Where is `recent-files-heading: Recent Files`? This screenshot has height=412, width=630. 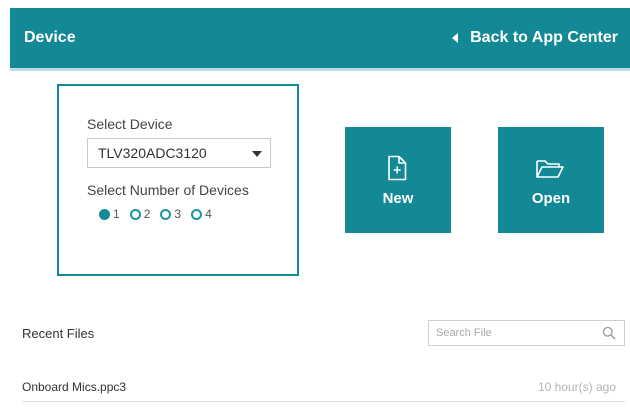
recent-files-heading: Recent Files is located at coordinates (58, 333).